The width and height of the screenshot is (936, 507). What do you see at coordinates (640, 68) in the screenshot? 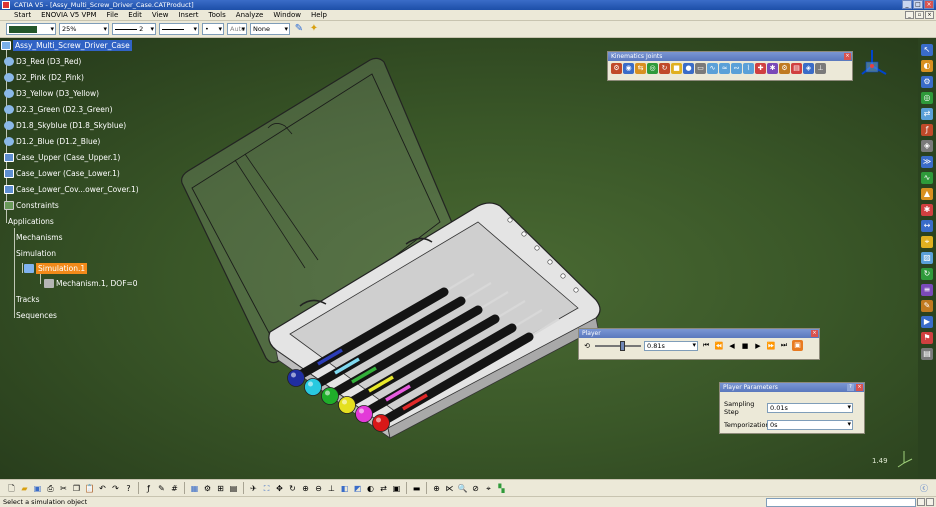
I see `prismatic-joint-icon: ⇆` at bounding box center [640, 68].